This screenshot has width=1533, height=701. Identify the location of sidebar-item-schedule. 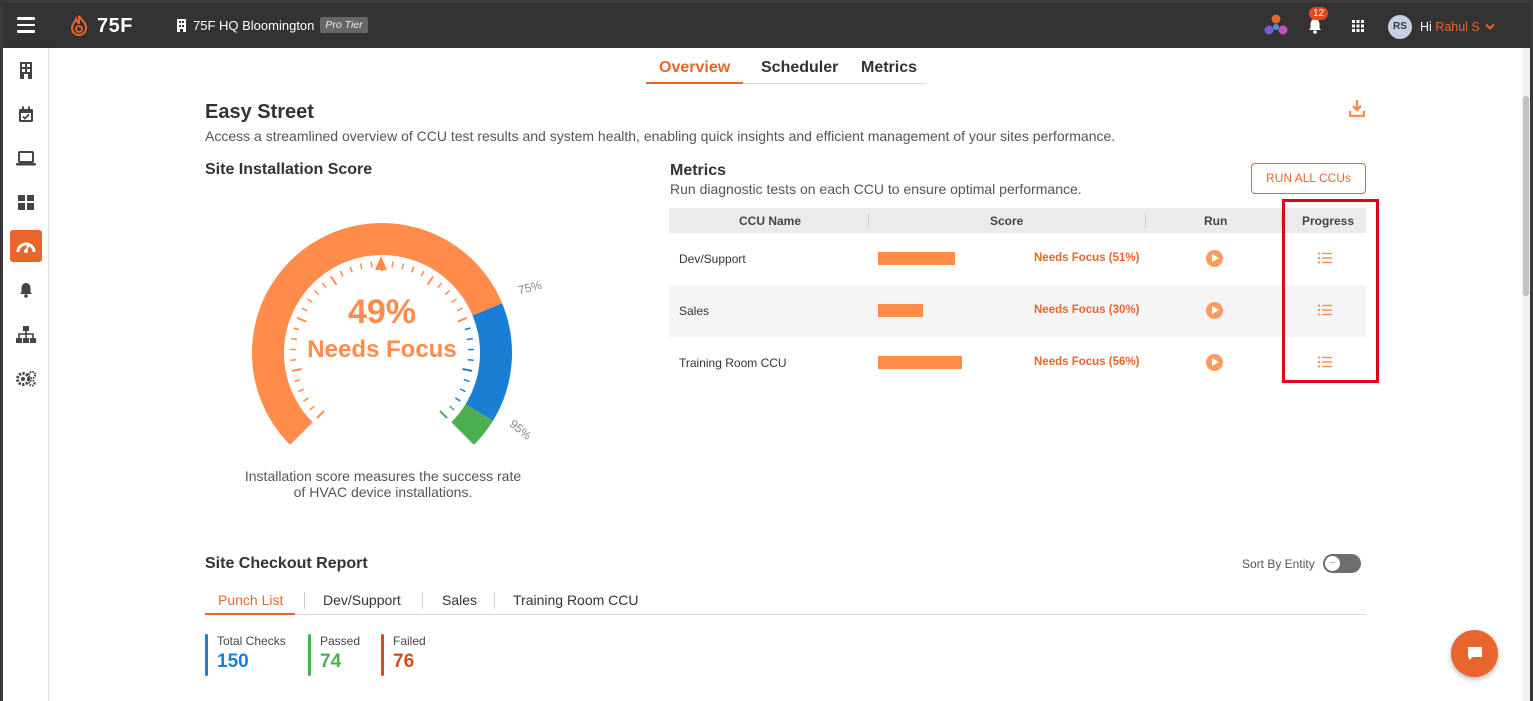
(26, 114).